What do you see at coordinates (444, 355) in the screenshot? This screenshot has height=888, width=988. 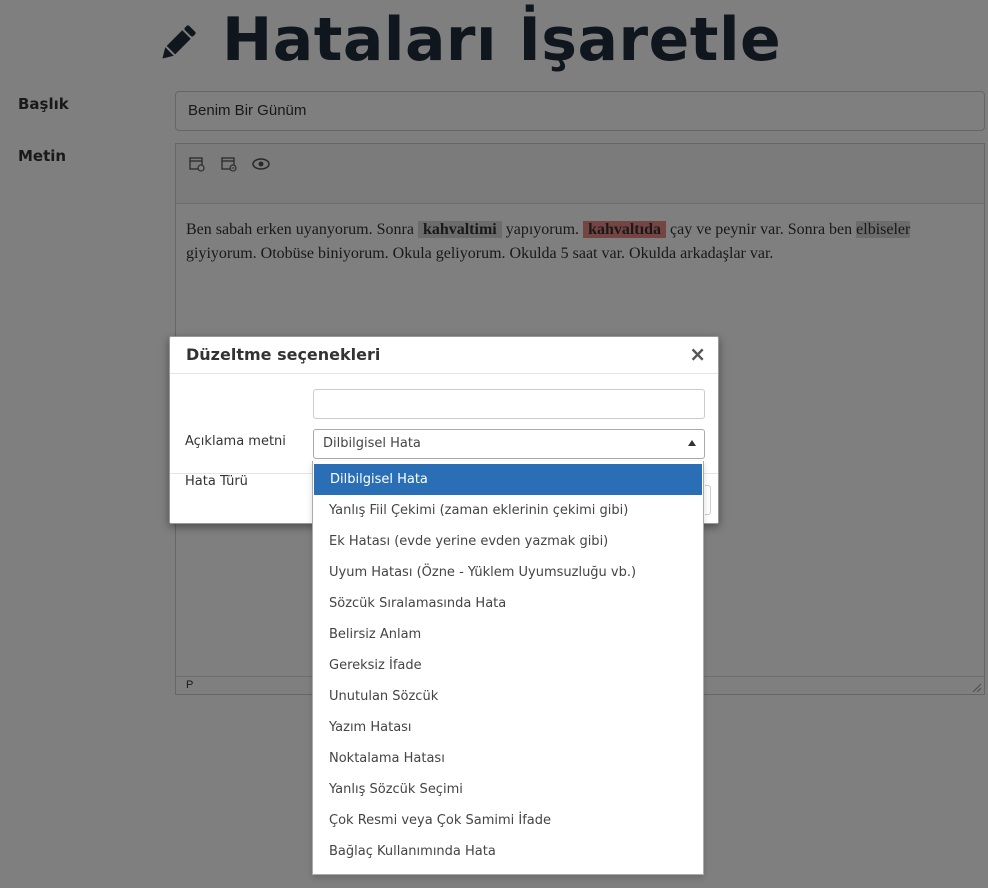 I see `modal-header: Düzeltme seçenekleri ×` at bounding box center [444, 355].